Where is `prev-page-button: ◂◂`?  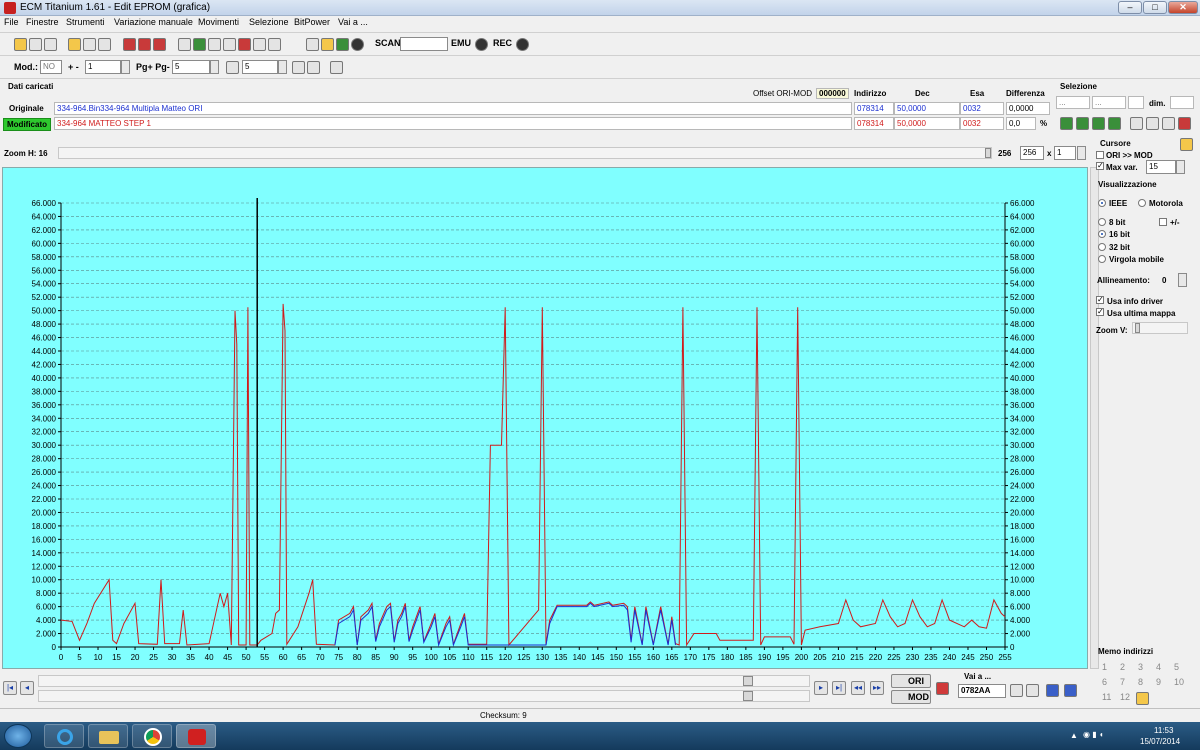
prev-page-button: ◂◂ is located at coordinates (858, 688).